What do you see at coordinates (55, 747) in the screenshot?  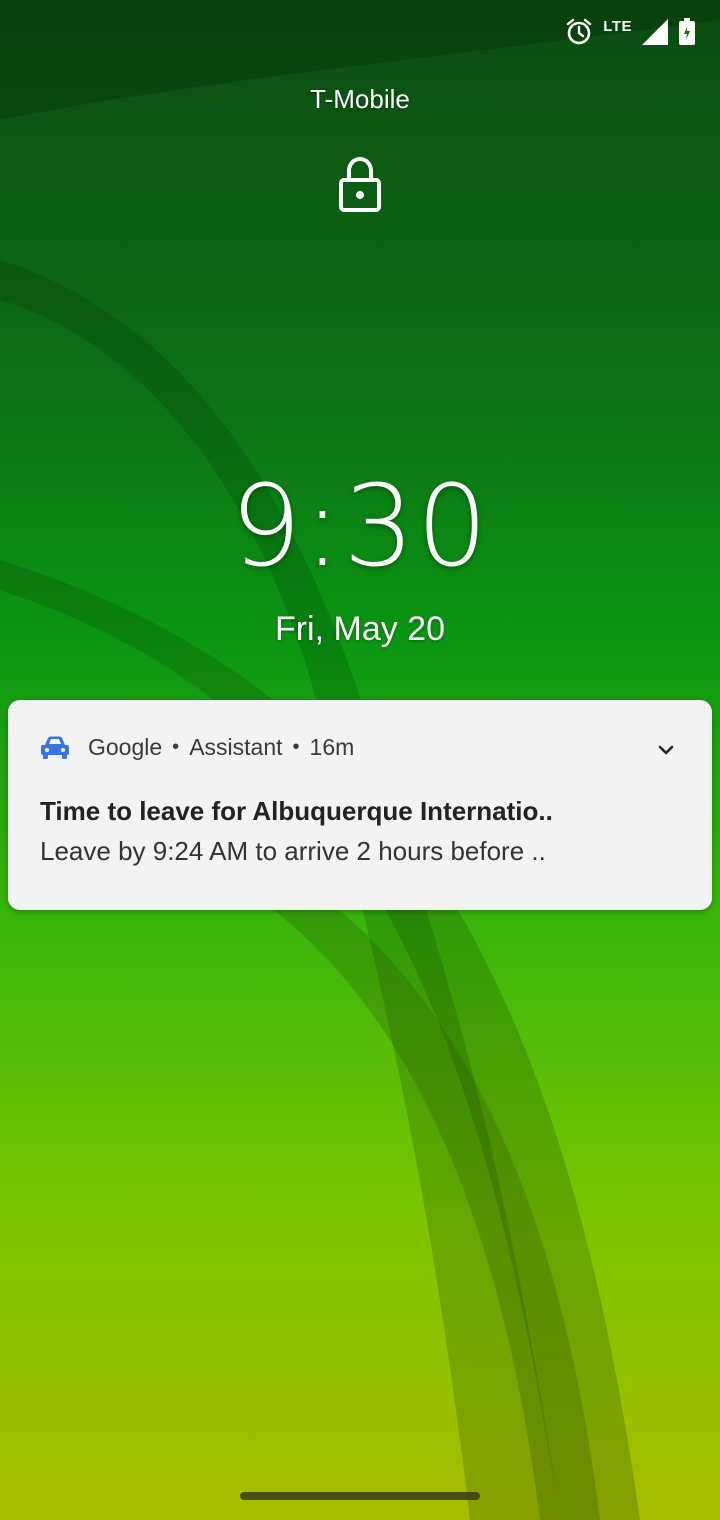 I see `car-icon` at bounding box center [55, 747].